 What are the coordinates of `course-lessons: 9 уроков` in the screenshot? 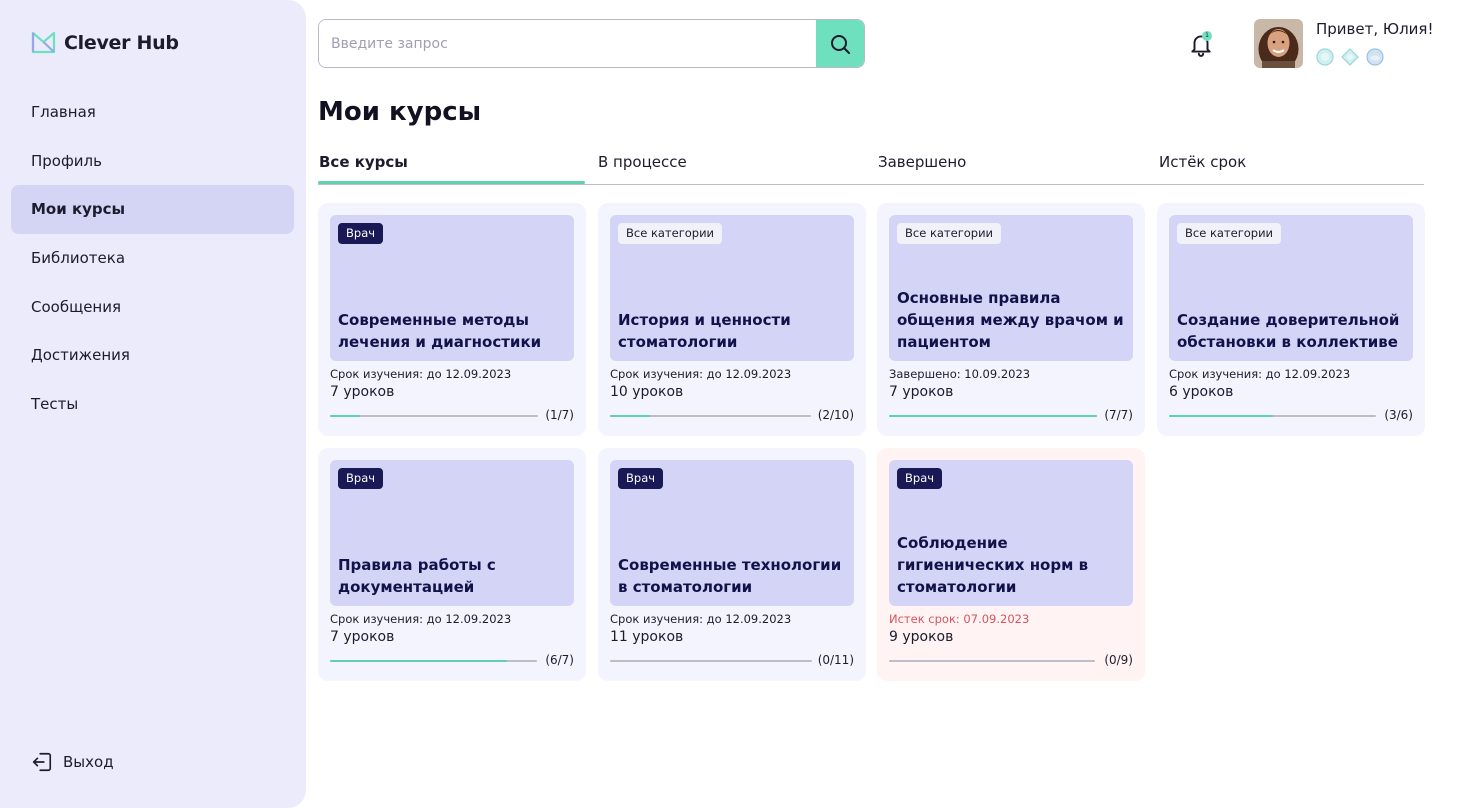 It's located at (921, 637).